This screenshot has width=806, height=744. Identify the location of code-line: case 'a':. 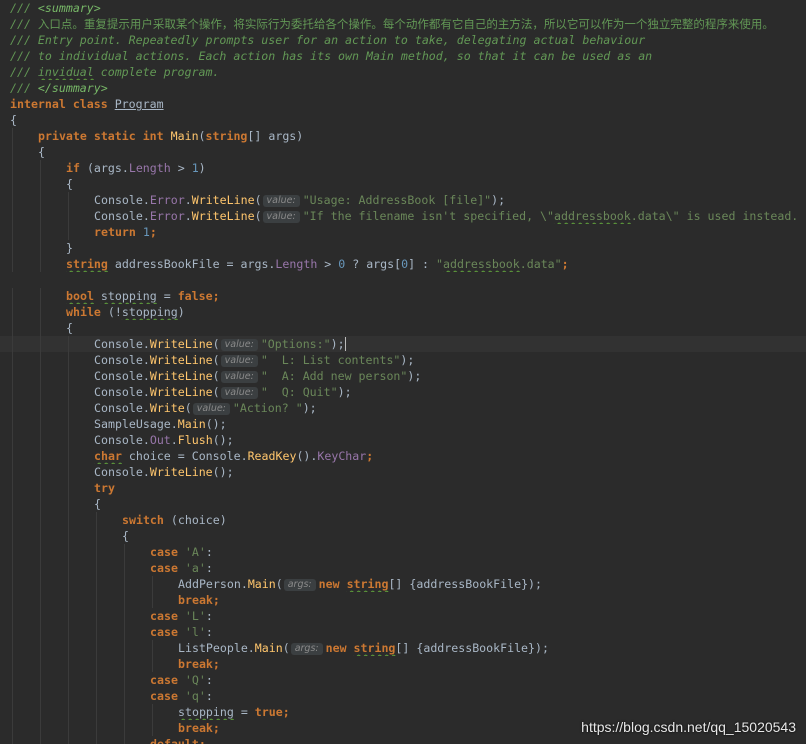
(403, 568).